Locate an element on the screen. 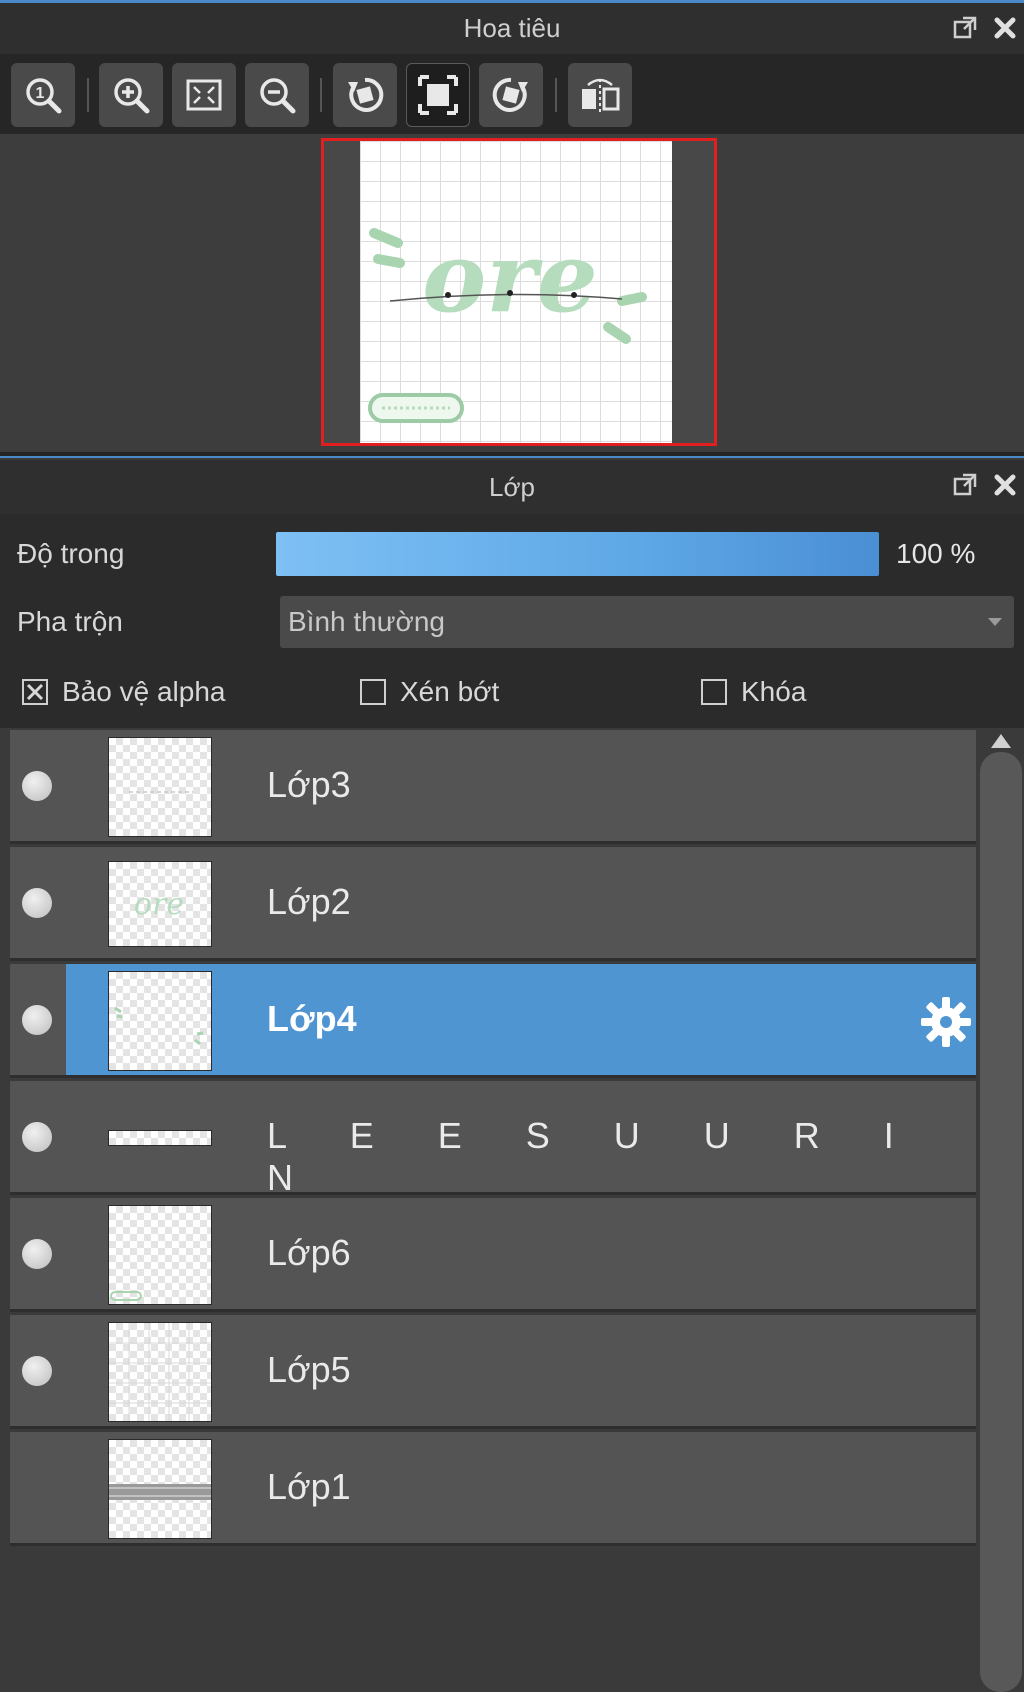 The width and height of the screenshot is (1024, 1692). opacity-row: Độ trong 100 % is located at coordinates (512, 555).